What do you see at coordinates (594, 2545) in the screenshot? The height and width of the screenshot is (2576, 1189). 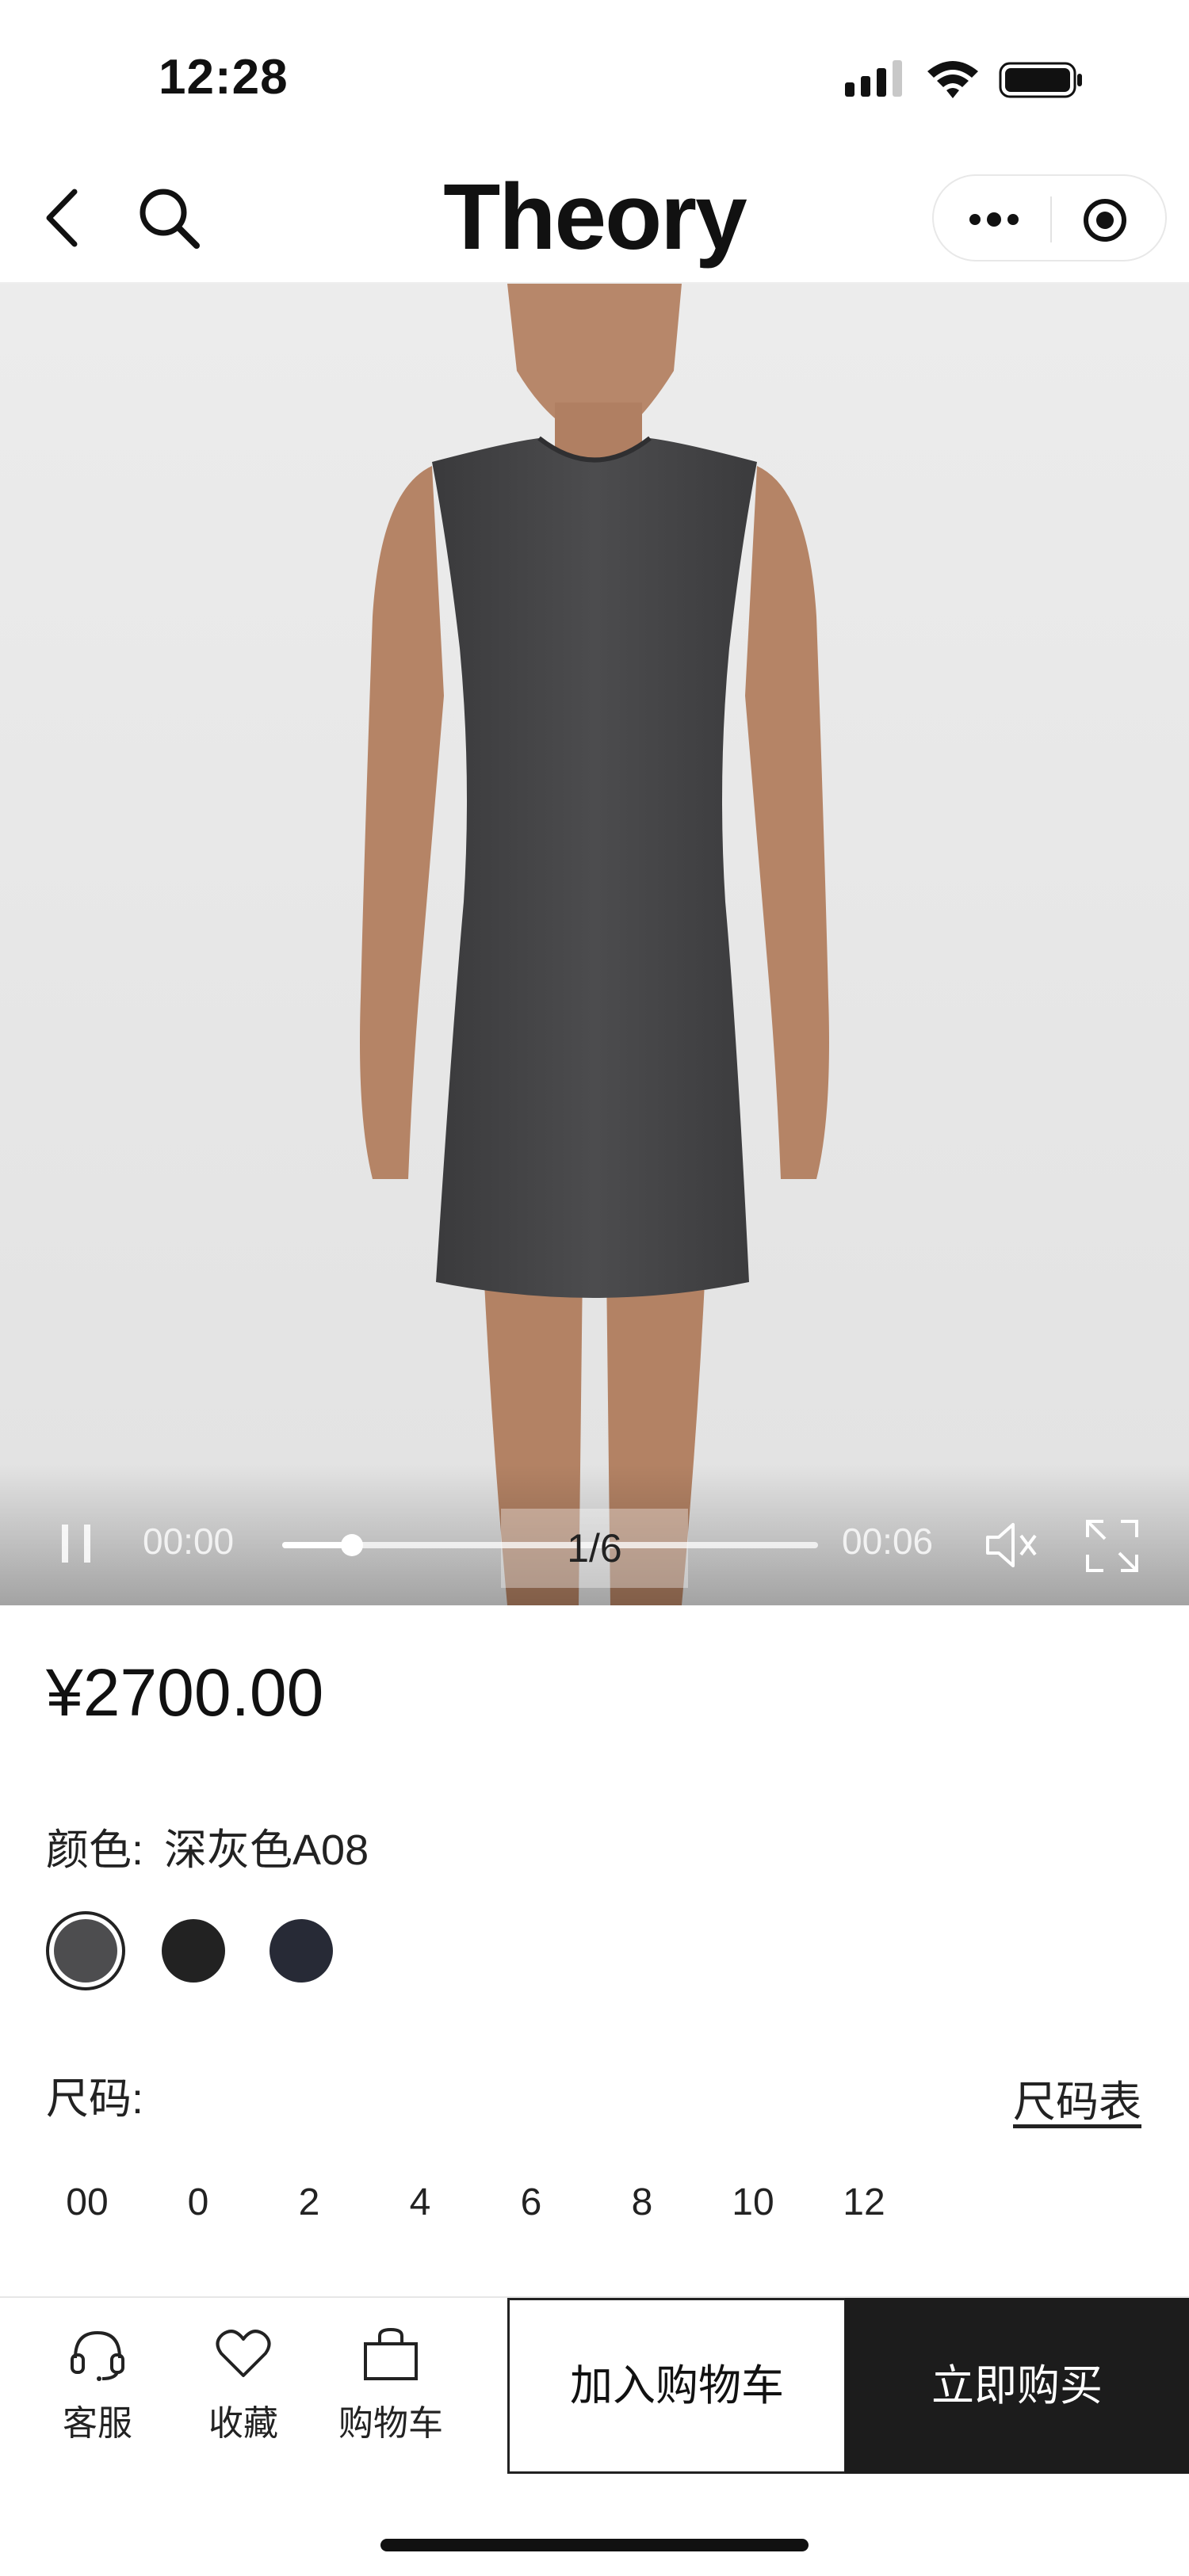 I see `home-indicator` at bounding box center [594, 2545].